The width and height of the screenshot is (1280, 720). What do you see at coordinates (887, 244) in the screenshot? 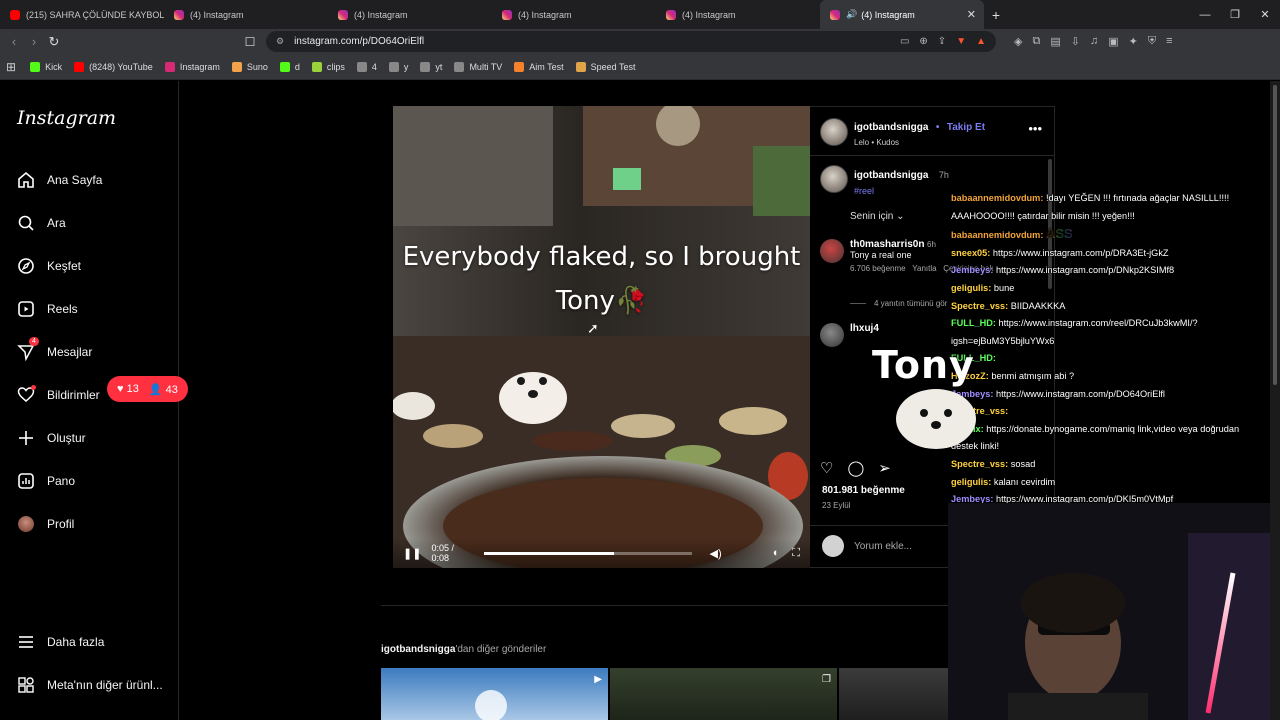
I see `comment-username: th0masharris0n` at bounding box center [887, 244].